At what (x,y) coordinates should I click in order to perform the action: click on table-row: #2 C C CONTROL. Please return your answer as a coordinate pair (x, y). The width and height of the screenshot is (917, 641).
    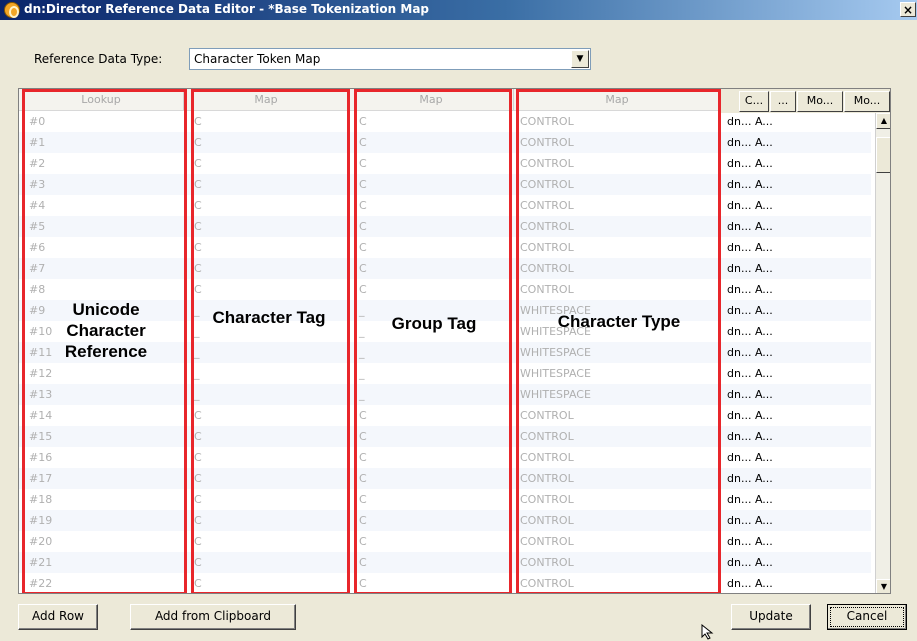
    Looking at the image, I should click on (370, 163).